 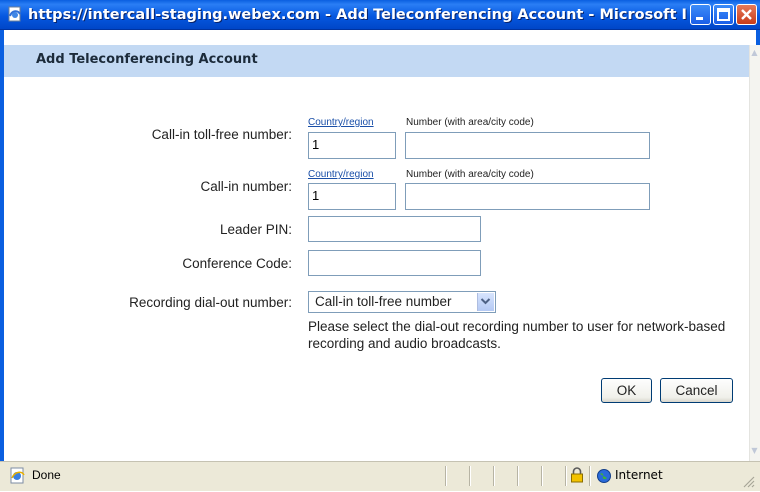 What do you see at coordinates (748, 480) in the screenshot?
I see `resize-grip-icon` at bounding box center [748, 480].